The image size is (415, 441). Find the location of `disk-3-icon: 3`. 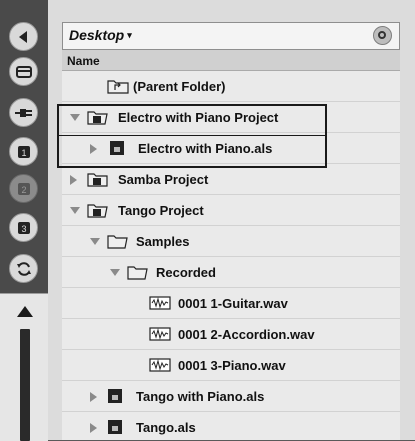

disk-3-icon: 3 is located at coordinates (23, 227).